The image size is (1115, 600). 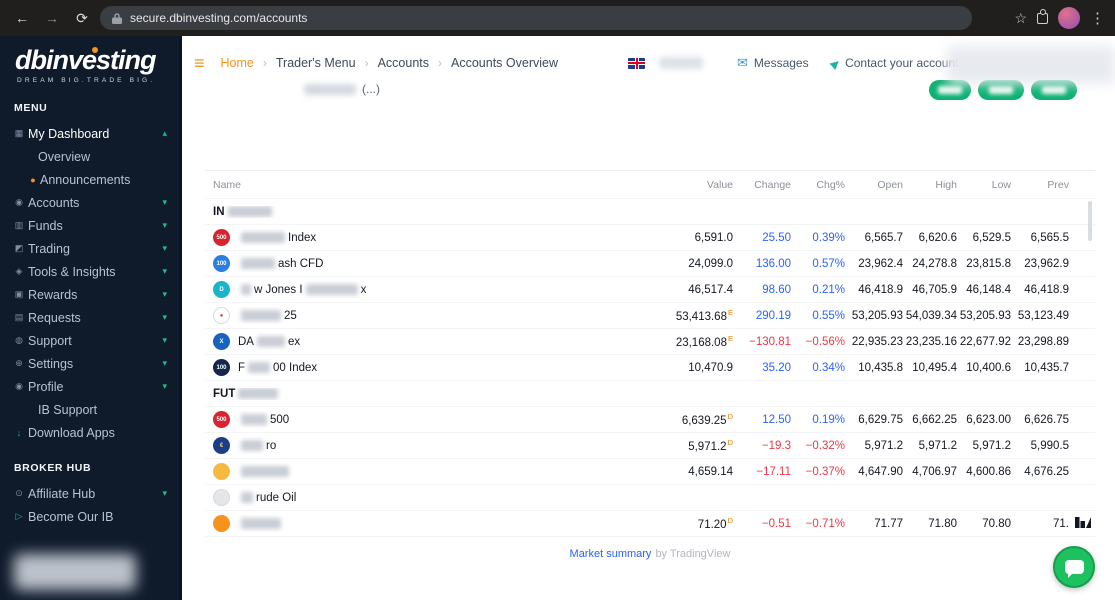 I want to click on sidebar-item-label: Support, so click(x=50, y=340).